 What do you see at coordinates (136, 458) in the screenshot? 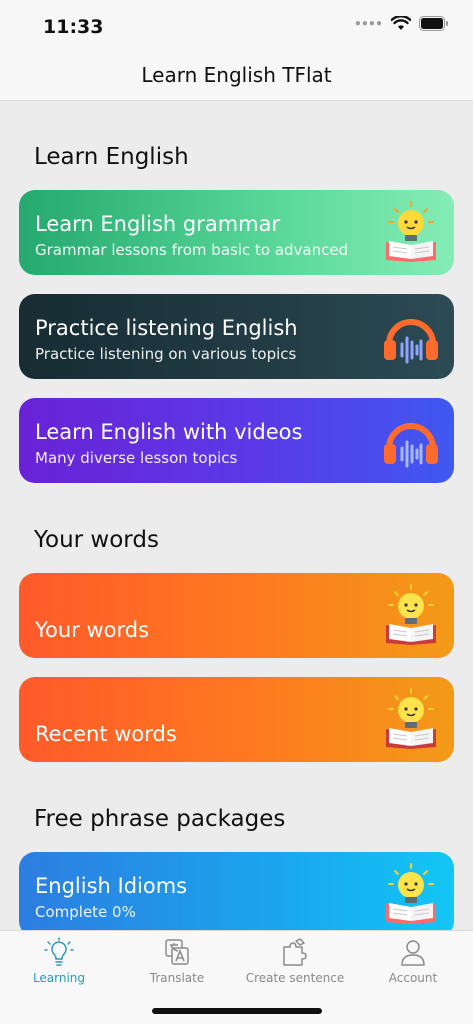
I see `card-subtitle: Many diverse lesson topics` at bounding box center [136, 458].